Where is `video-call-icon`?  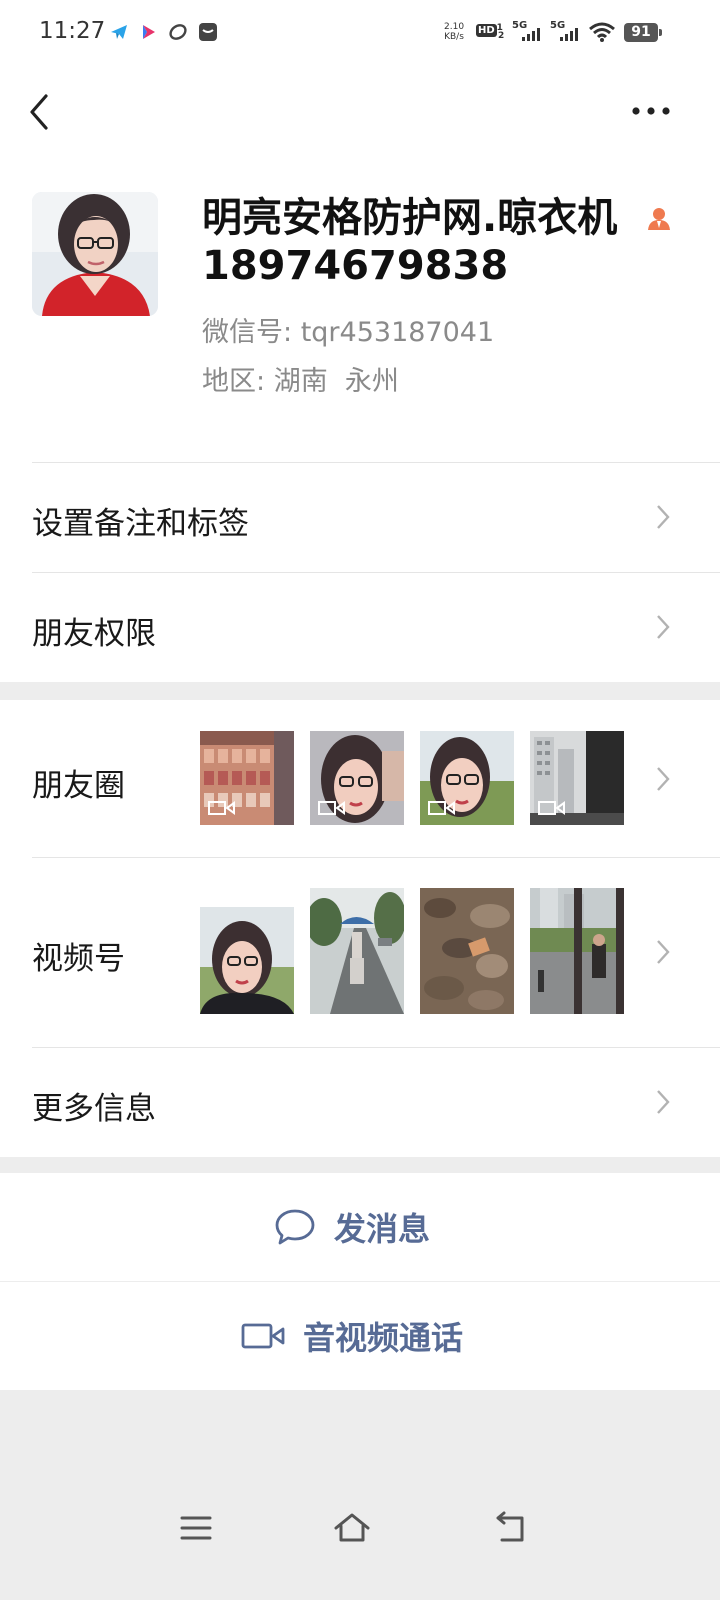 video-call-icon is located at coordinates (263, 1336).